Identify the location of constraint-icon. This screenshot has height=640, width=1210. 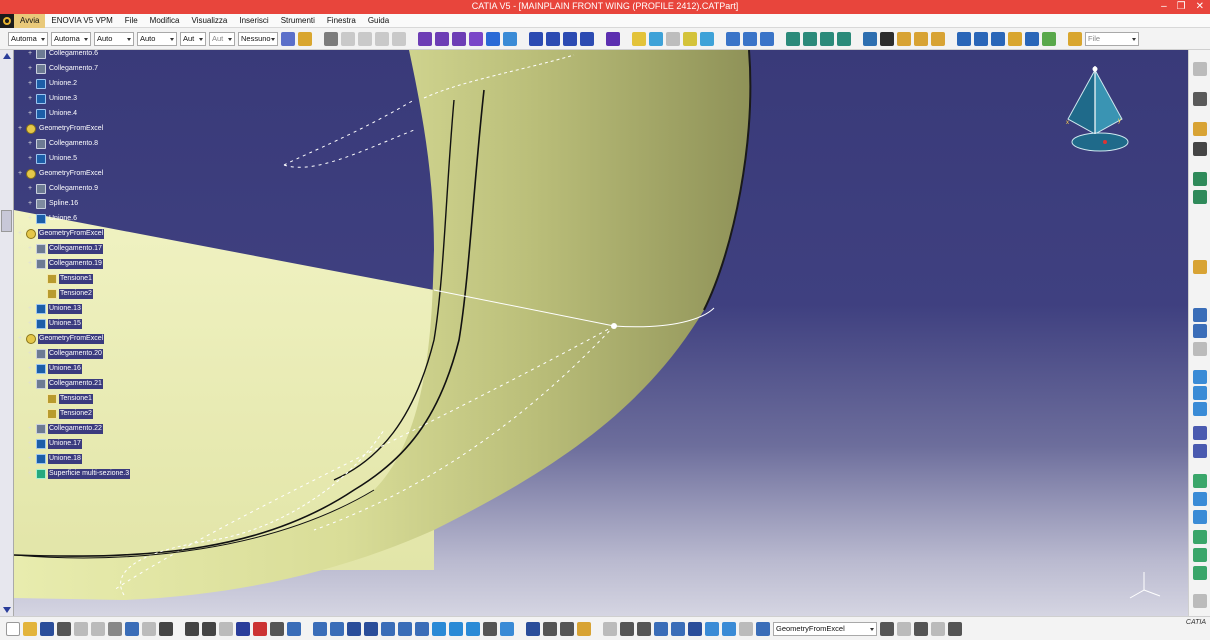
(1200, 179).